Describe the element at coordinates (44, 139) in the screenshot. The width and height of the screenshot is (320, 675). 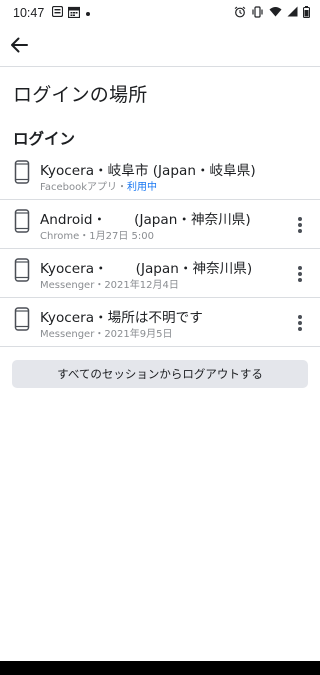
I see `section-title: ログイン` at that location.